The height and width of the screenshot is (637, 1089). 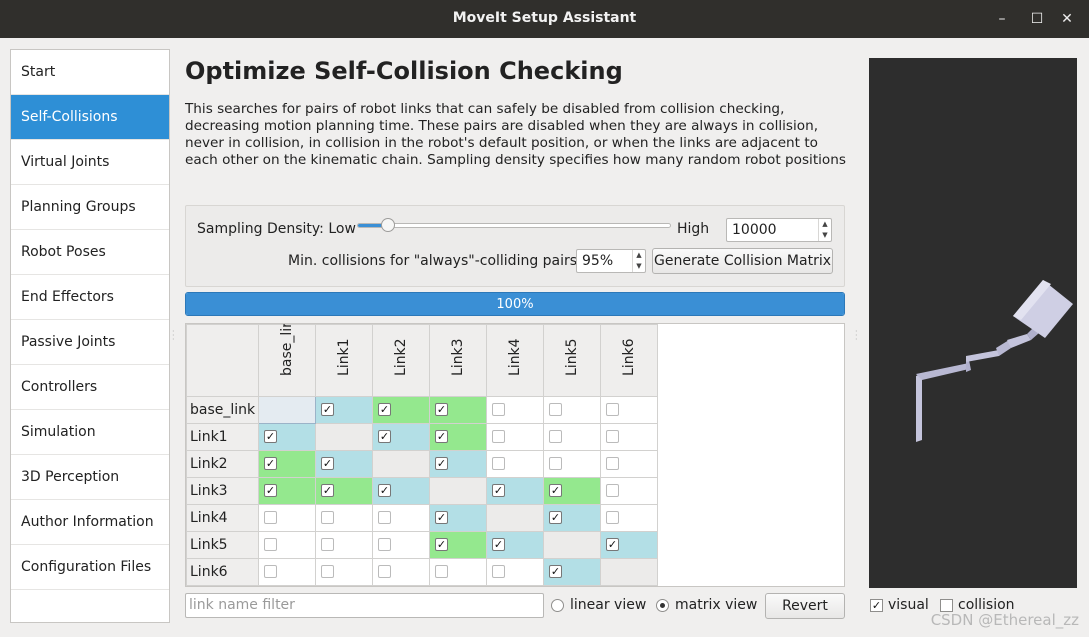 I want to click on matrix-column-header: Link4, so click(x=515, y=360).